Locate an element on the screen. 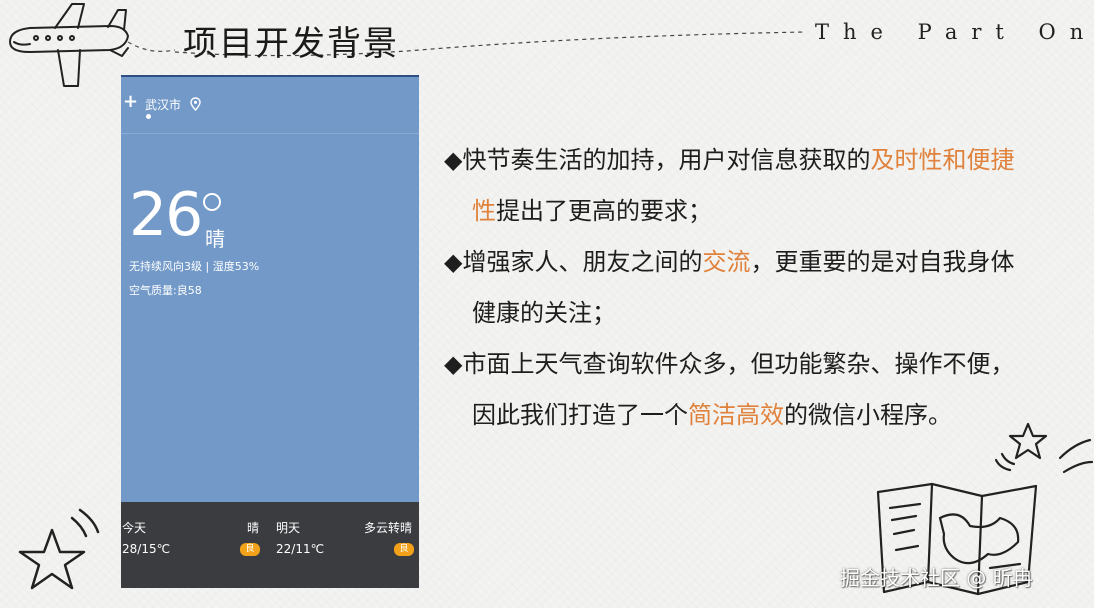  forecast-today-weather: 晴 is located at coordinates (253, 528).